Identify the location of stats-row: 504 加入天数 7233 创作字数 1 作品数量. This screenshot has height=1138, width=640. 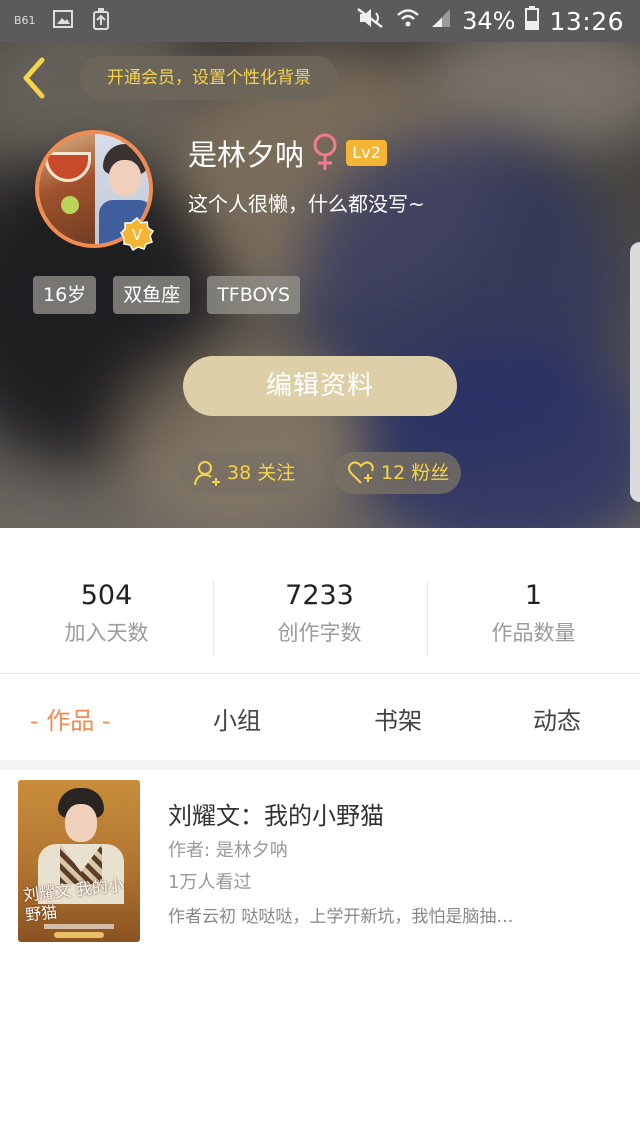
(320, 600).